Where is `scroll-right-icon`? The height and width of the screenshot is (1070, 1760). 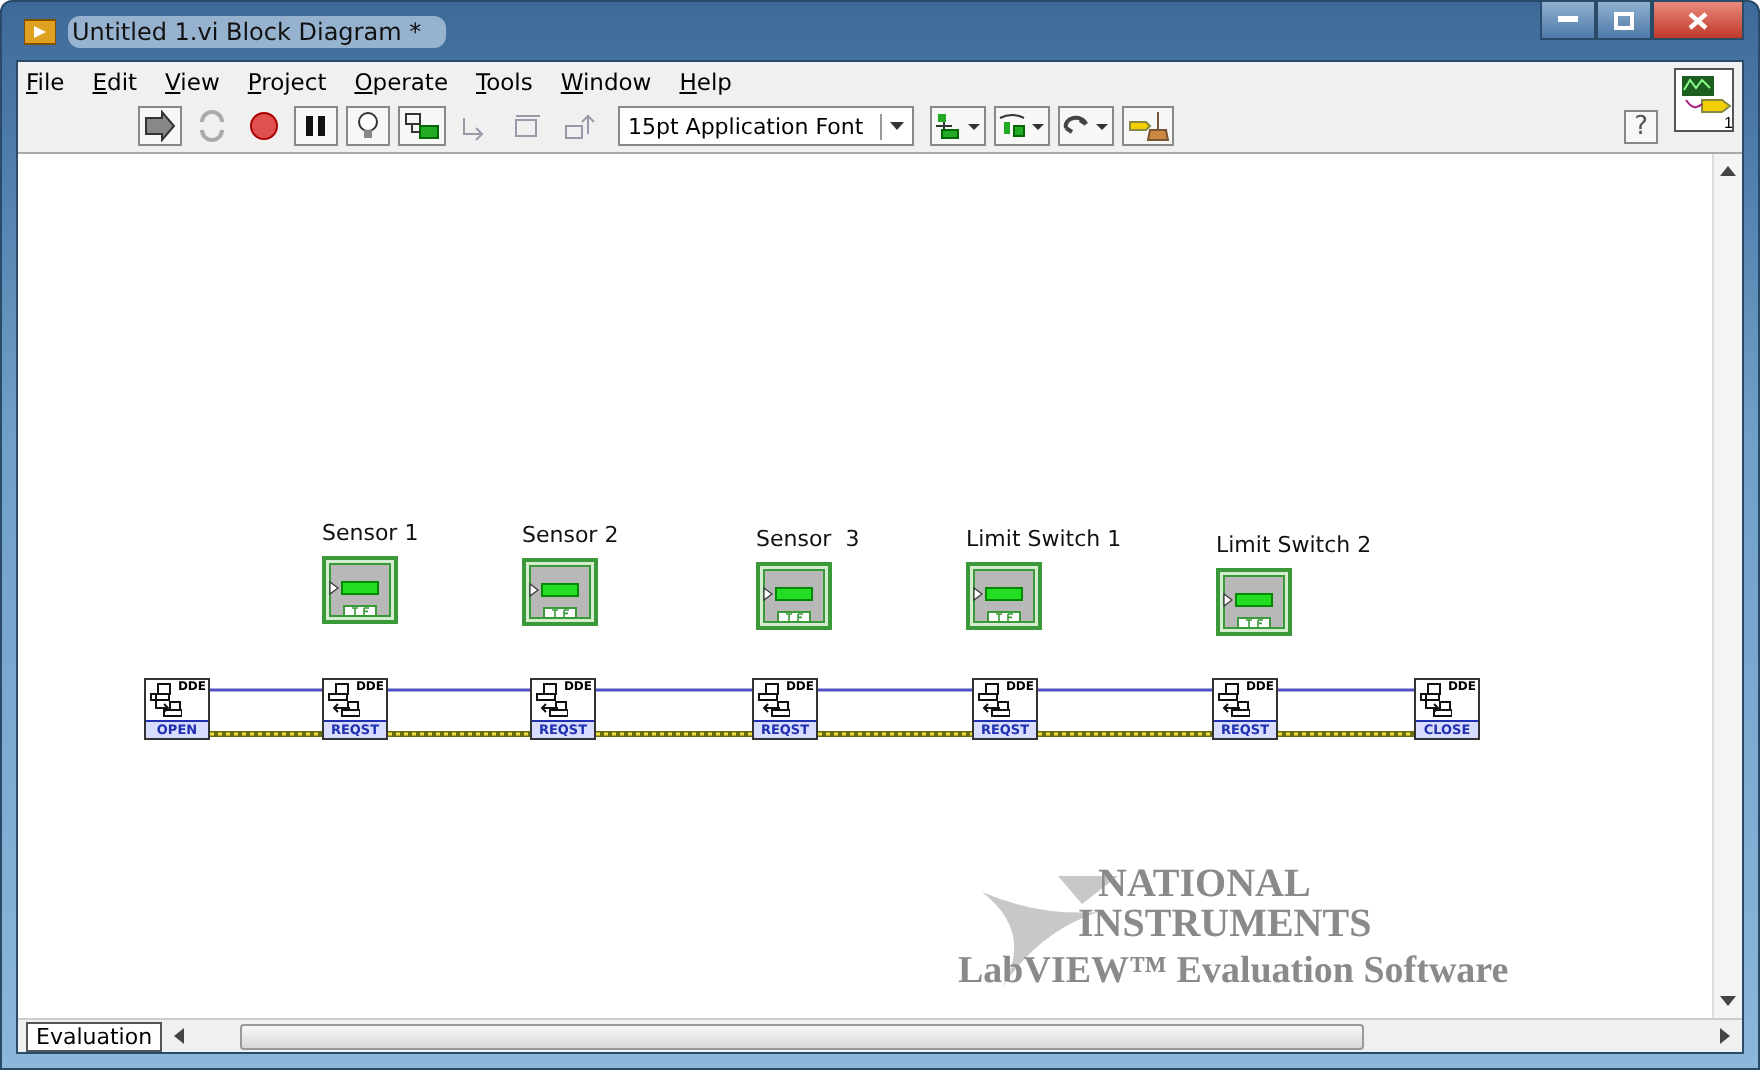
scroll-right-icon is located at coordinates (1725, 1036).